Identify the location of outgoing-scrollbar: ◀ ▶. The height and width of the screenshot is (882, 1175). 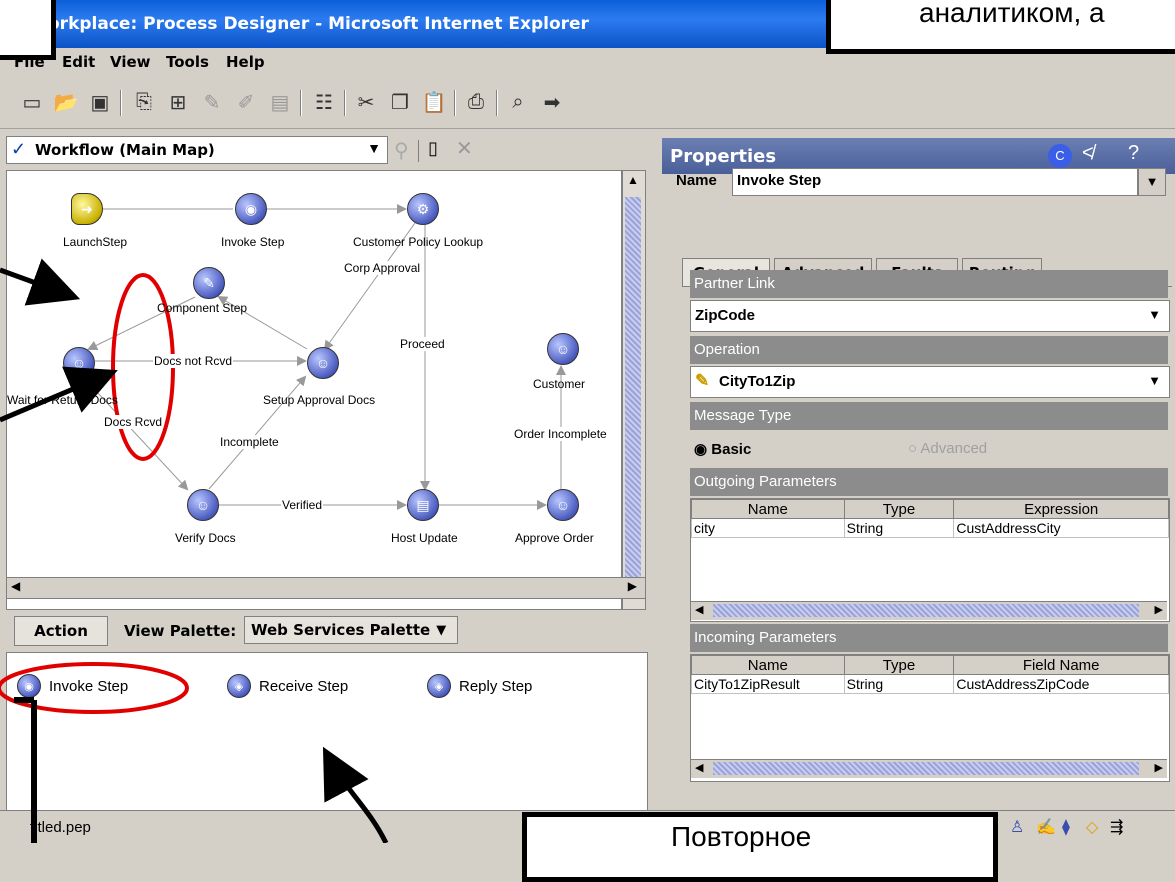
(929, 610).